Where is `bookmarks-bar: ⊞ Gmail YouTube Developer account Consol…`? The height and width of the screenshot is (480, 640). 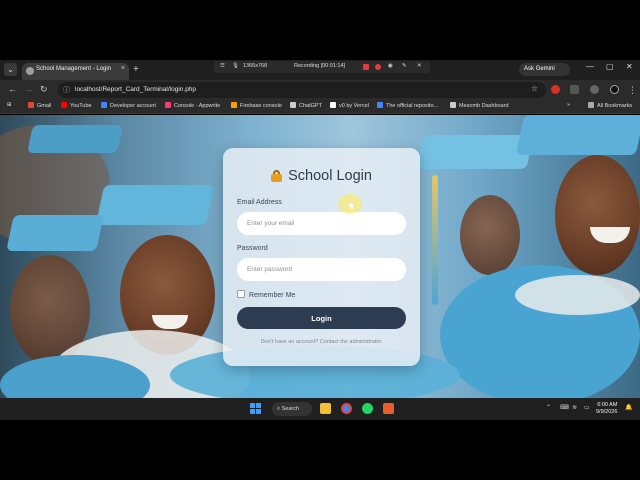
bookmarks-bar: ⊞ Gmail YouTube Developer account Consol… is located at coordinates (320, 107).